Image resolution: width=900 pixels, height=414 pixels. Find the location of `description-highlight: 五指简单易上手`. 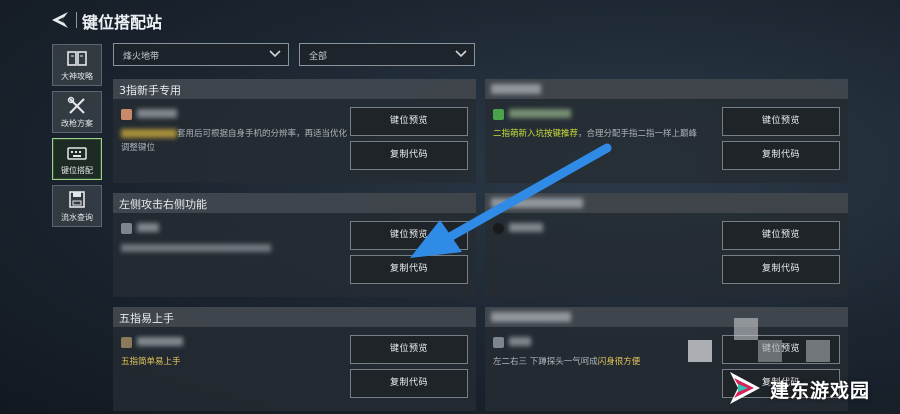

description-highlight: 五指简单易上手 is located at coordinates (151, 362).